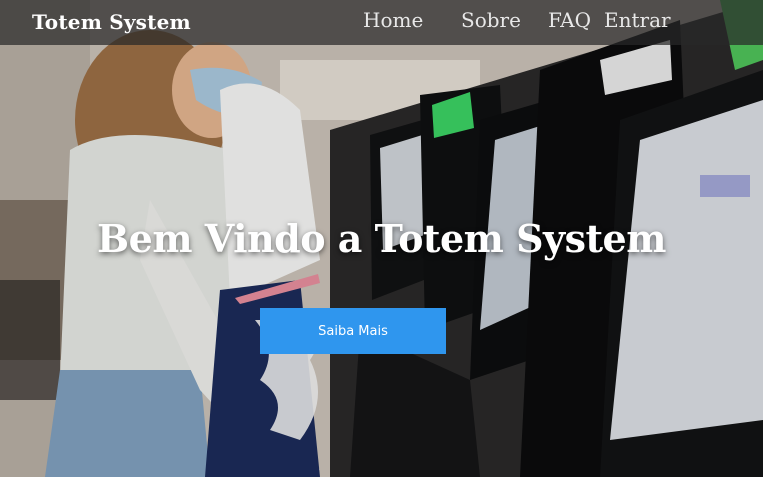 The height and width of the screenshot is (477, 763). I want to click on hero-headline: Bem Vindo a Totem System, so click(381, 238).